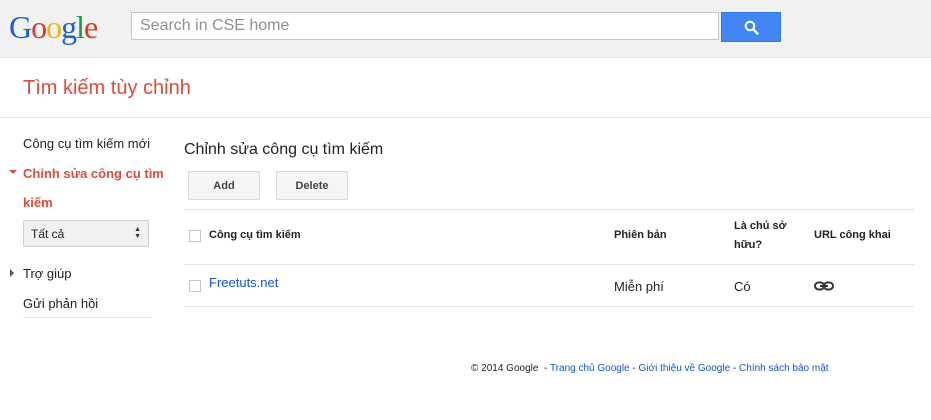 This screenshot has height=420, width=931. I want to click on sidebar-divider, so click(87, 317).